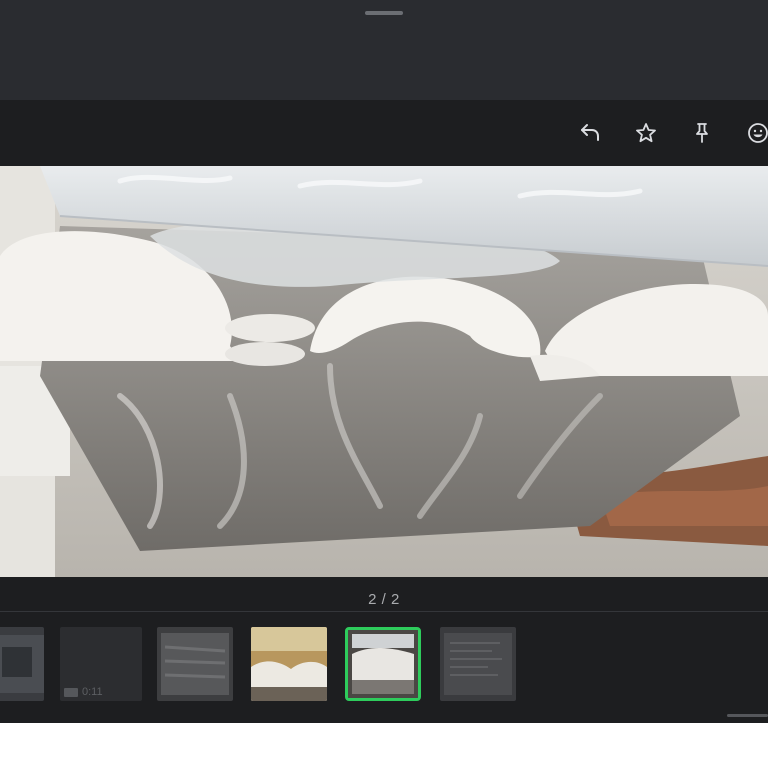 The height and width of the screenshot is (768, 768). What do you see at coordinates (384, 13) in the screenshot?
I see `drag-handle` at bounding box center [384, 13].